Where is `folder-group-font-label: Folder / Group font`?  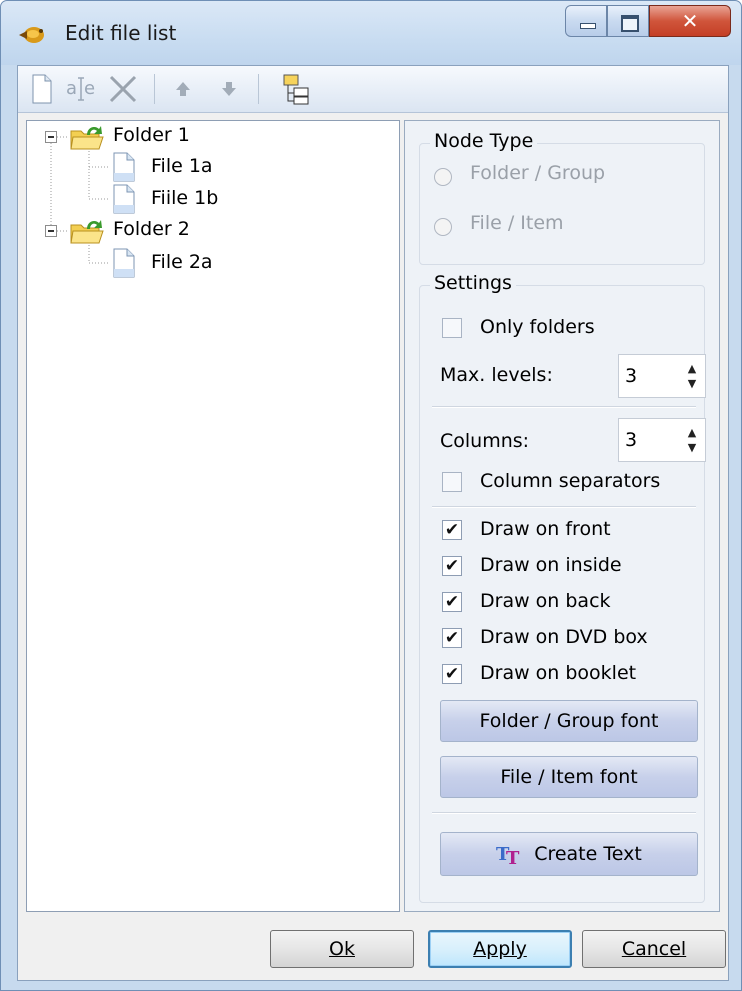 folder-group-font-label: Folder / Group font is located at coordinates (569, 721).